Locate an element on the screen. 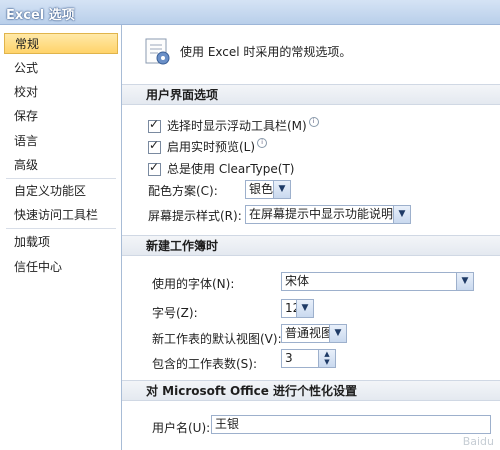 The height and width of the screenshot is (450, 500). sidebar-item-save: 保存 is located at coordinates (61, 116).